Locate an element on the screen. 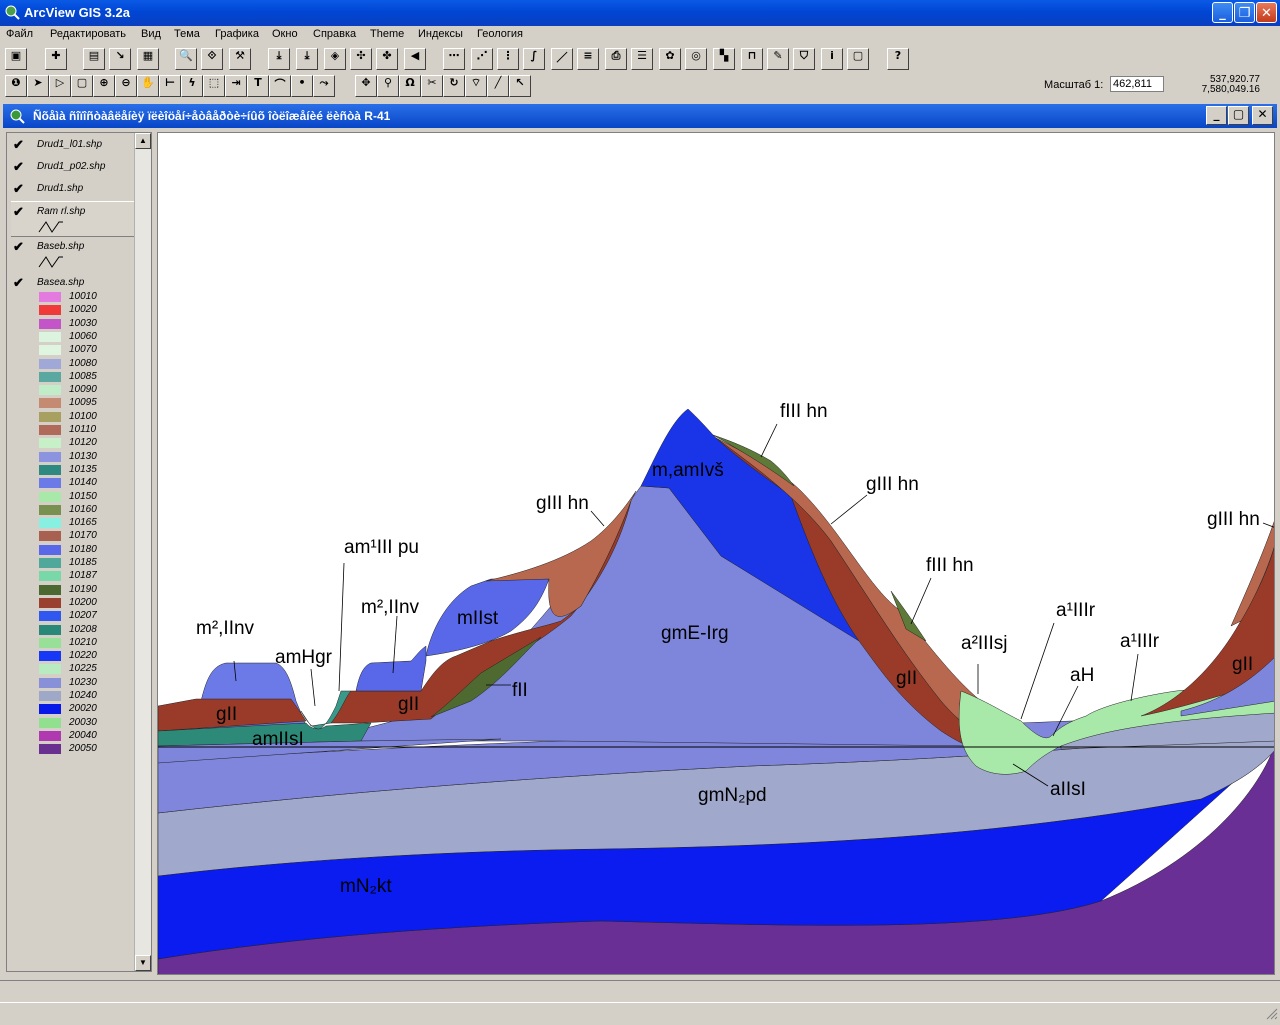 This screenshot has height=1025, width=1280. line-edit-icon: ╱ is located at coordinates (498, 86).